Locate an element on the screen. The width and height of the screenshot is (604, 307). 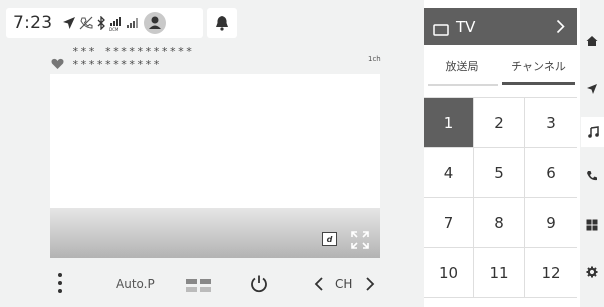
settings-icon is located at coordinates (592, 272).